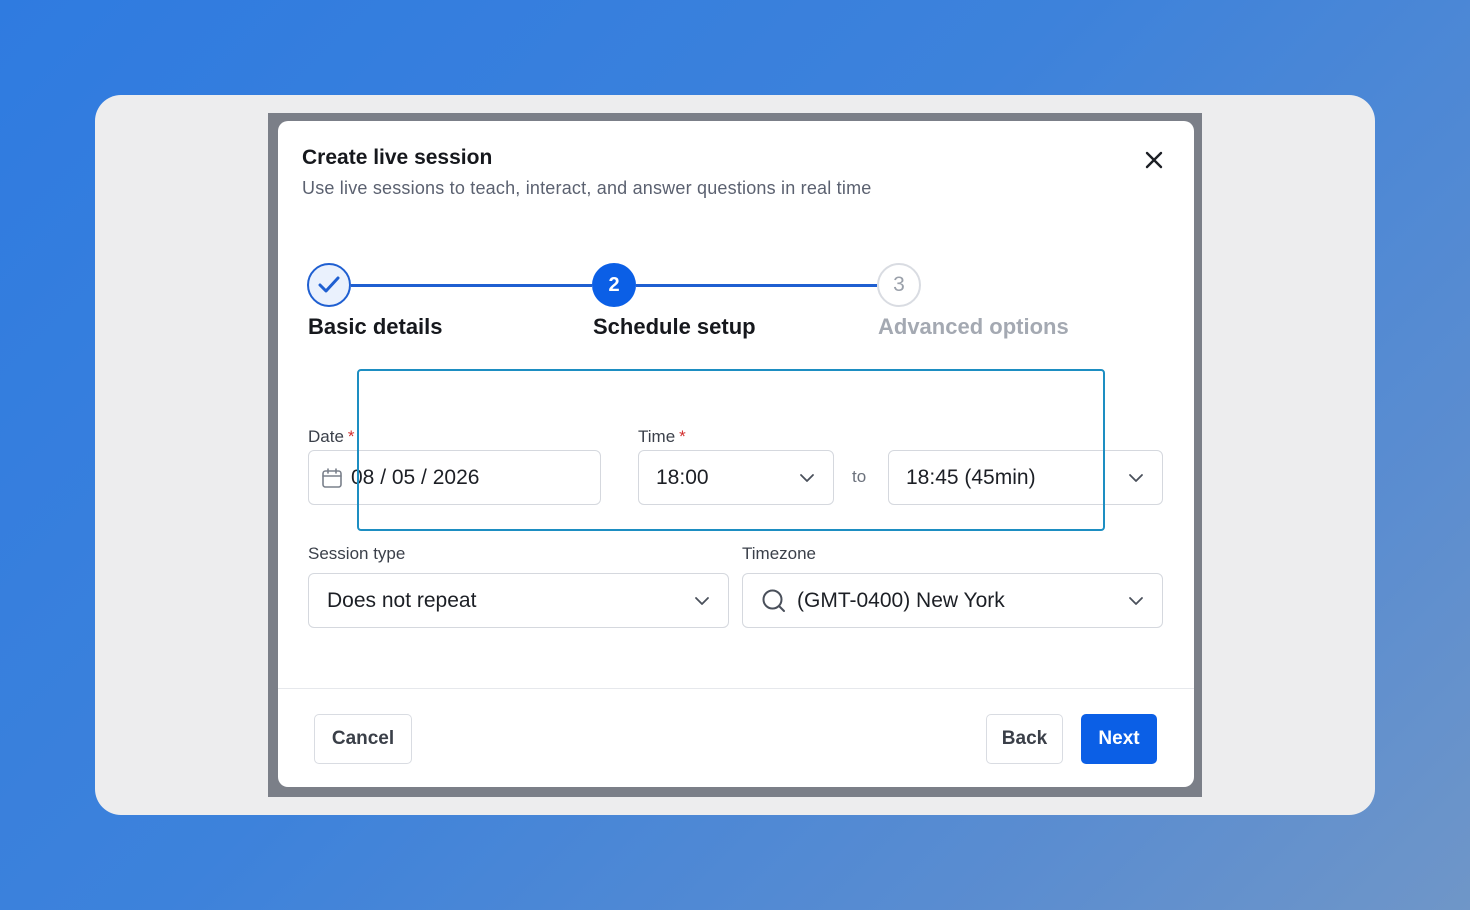  I want to click on time-label: Time *, so click(662, 437).